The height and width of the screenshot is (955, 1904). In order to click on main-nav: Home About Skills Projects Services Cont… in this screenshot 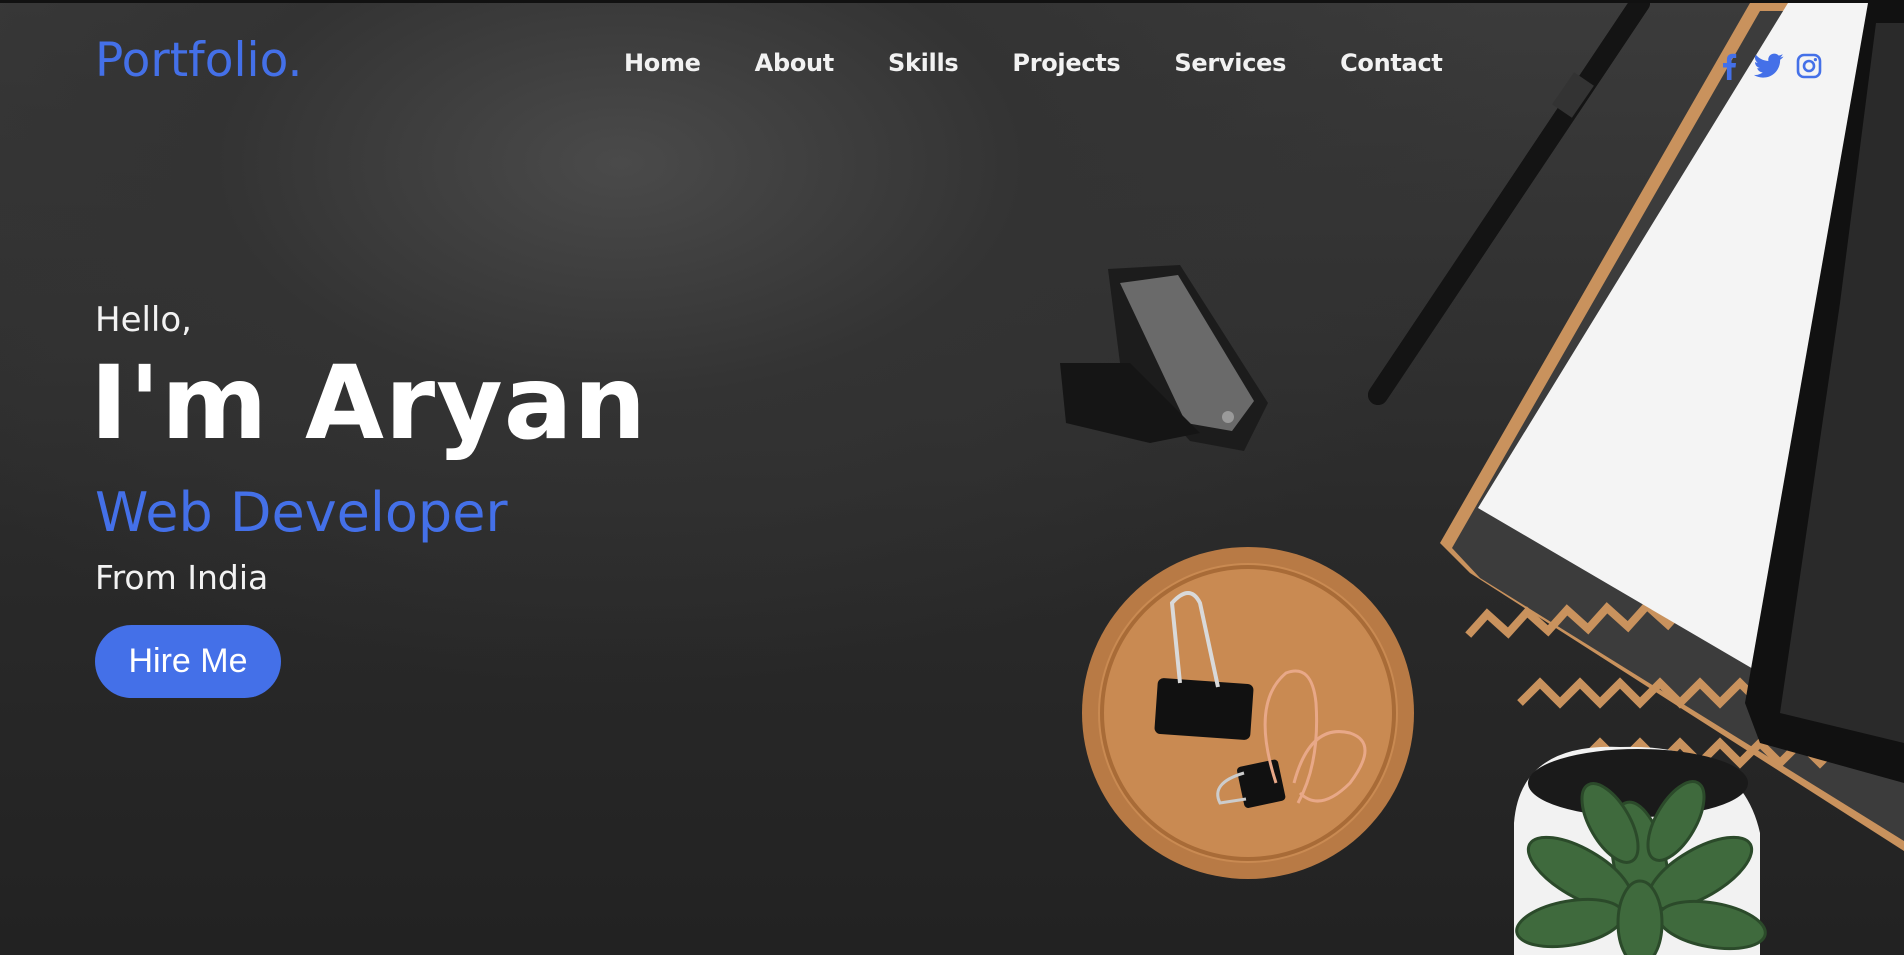, I will do `click(1033, 63)`.